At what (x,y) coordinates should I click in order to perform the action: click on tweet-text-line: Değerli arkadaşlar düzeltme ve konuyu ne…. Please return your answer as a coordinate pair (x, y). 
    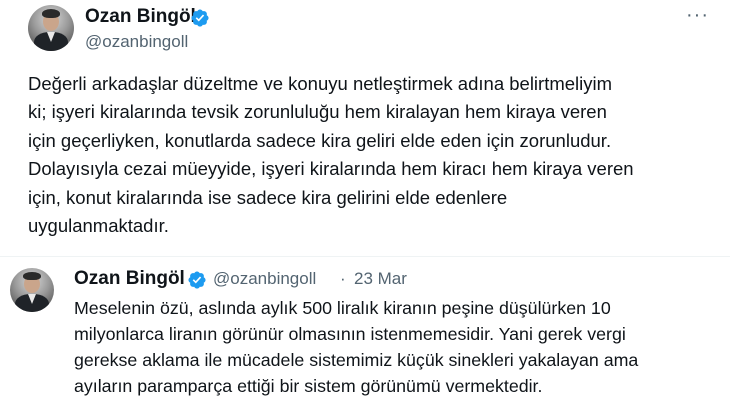
    Looking at the image, I should click on (320, 83).